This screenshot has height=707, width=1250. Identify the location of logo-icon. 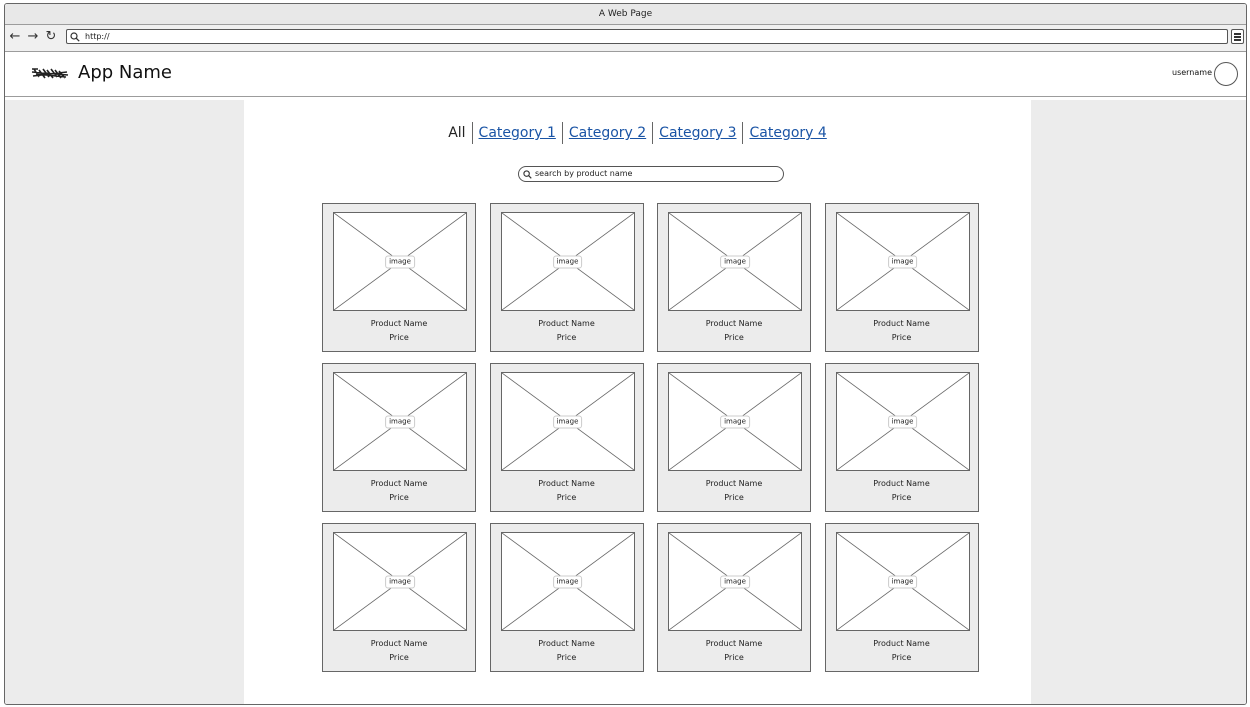
(50, 73).